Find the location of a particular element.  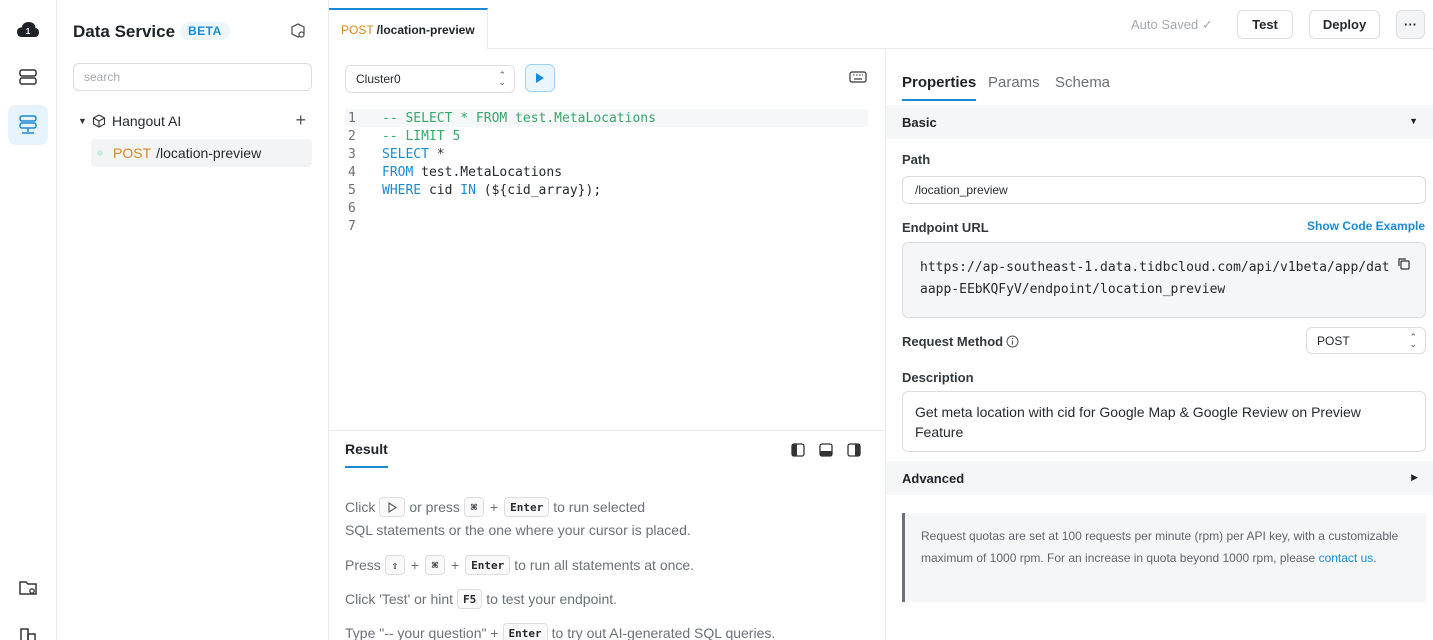

hint-run-selected: Click or press ⌘ + Enter to run selected is located at coordinates (495, 507).